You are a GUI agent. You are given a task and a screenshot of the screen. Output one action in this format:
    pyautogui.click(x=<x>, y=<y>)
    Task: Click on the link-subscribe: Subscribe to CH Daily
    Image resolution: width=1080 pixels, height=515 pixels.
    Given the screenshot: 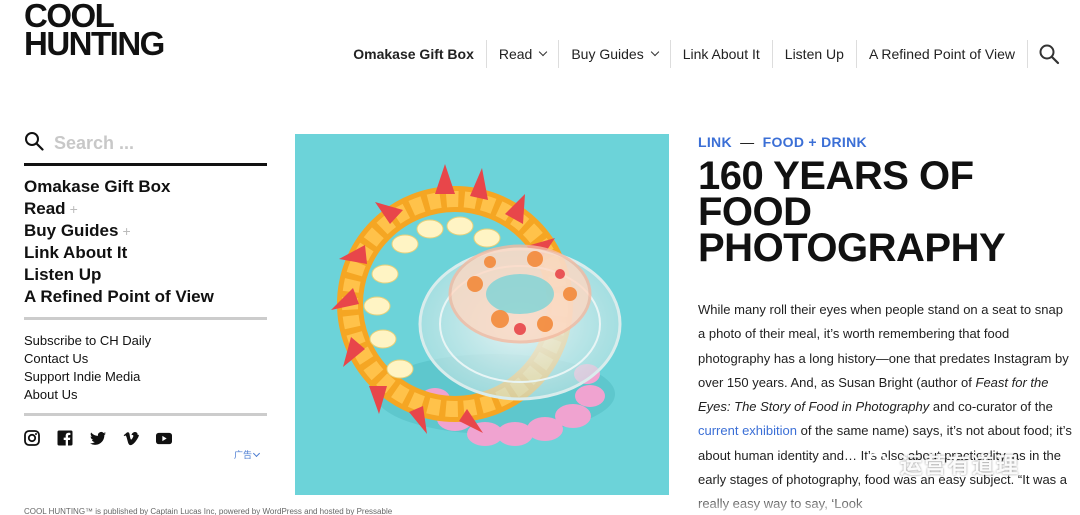 What is the action you would take?
    pyautogui.click(x=145, y=341)
    